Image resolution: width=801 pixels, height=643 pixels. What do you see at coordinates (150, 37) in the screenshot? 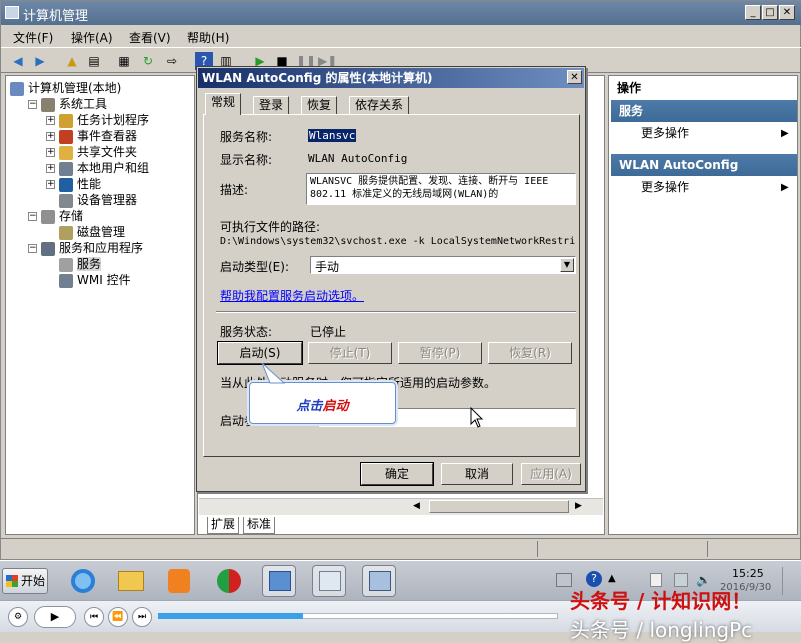
I see `menu-view: 查看(V)` at bounding box center [150, 37].